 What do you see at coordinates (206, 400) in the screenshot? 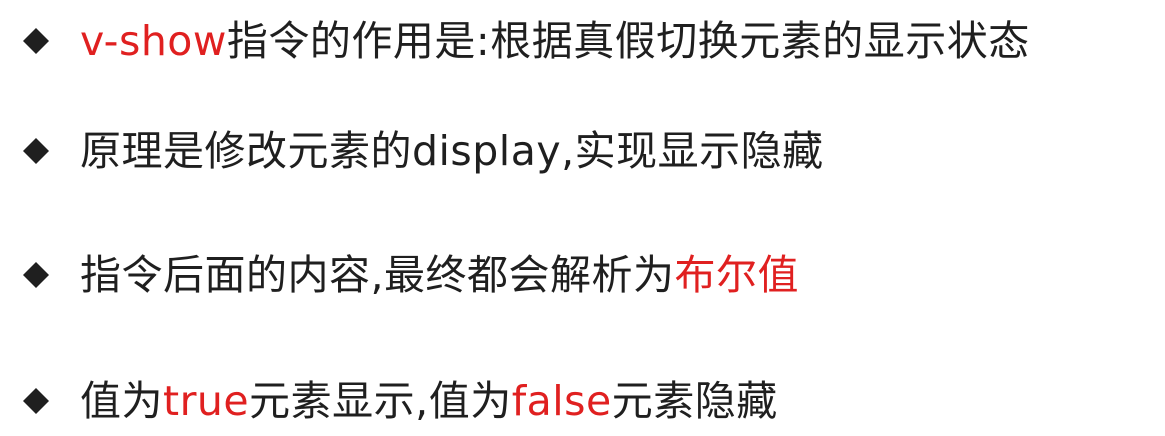
I see `highlight-text: true` at bounding box center [206, 400].